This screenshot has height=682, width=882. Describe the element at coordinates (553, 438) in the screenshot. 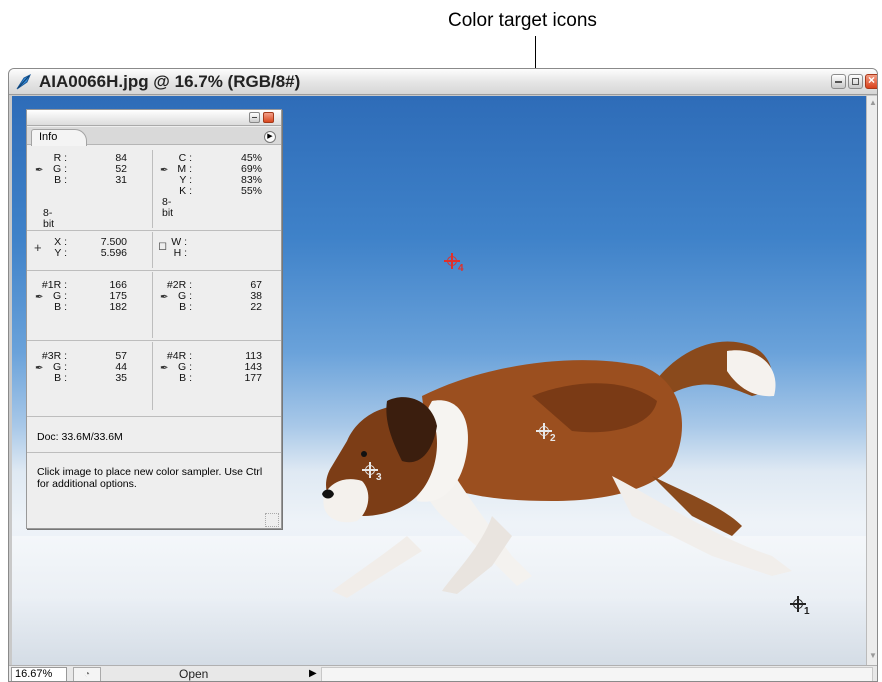

I see `sampler-2-number: 2` at that location.